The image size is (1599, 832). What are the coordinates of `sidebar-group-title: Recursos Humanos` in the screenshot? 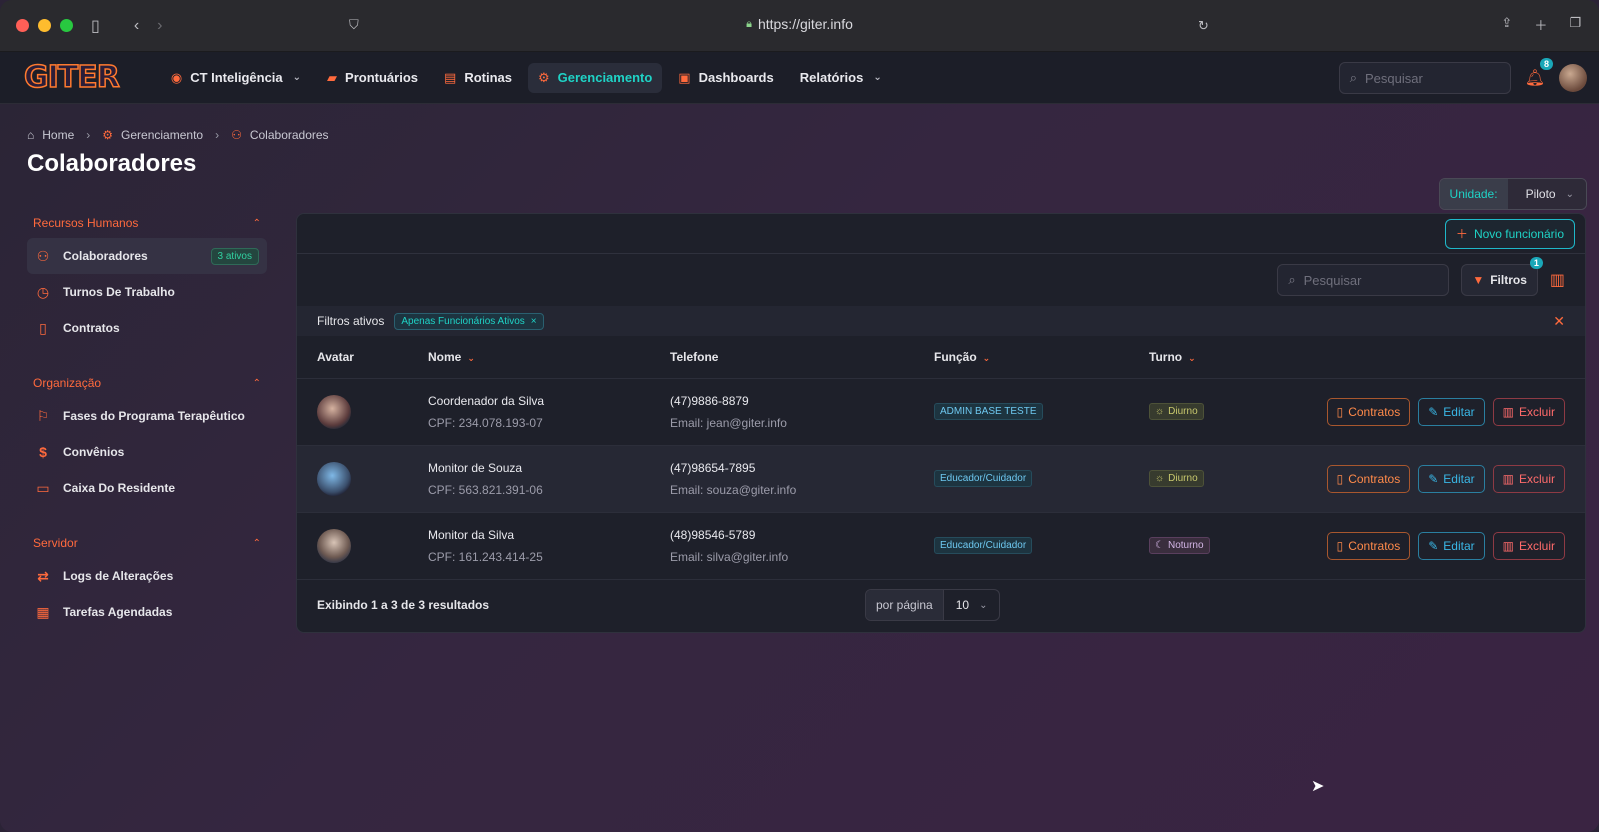 It's located at (86, 223).